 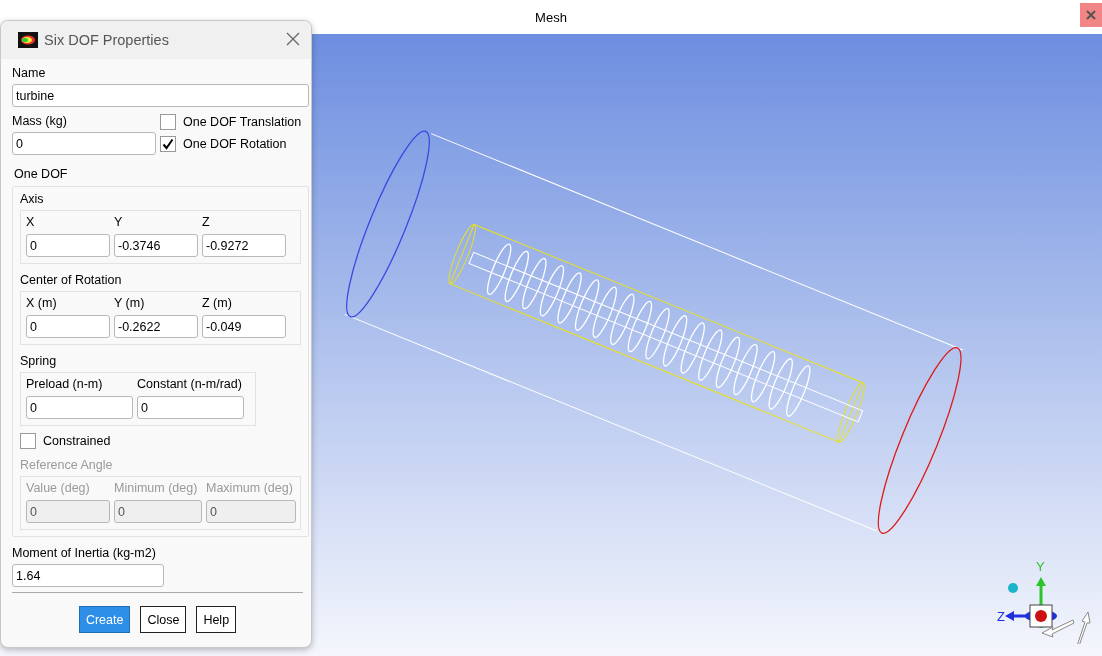 I want to click on section-label: Center of Rotation, so click(x=71, y=280).